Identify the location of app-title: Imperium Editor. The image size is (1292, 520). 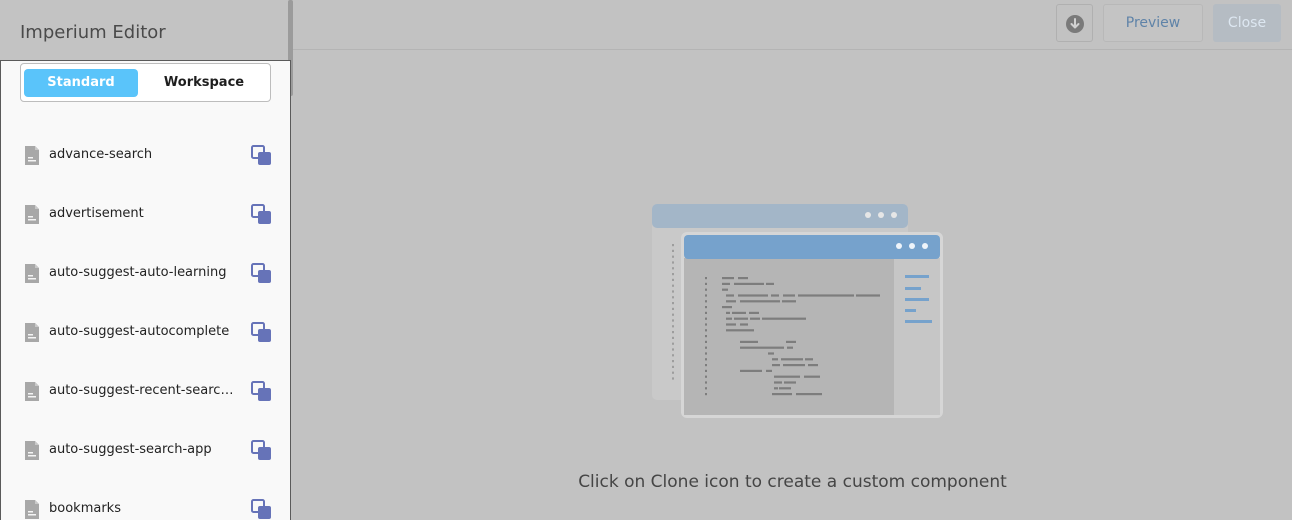
(93, 32).